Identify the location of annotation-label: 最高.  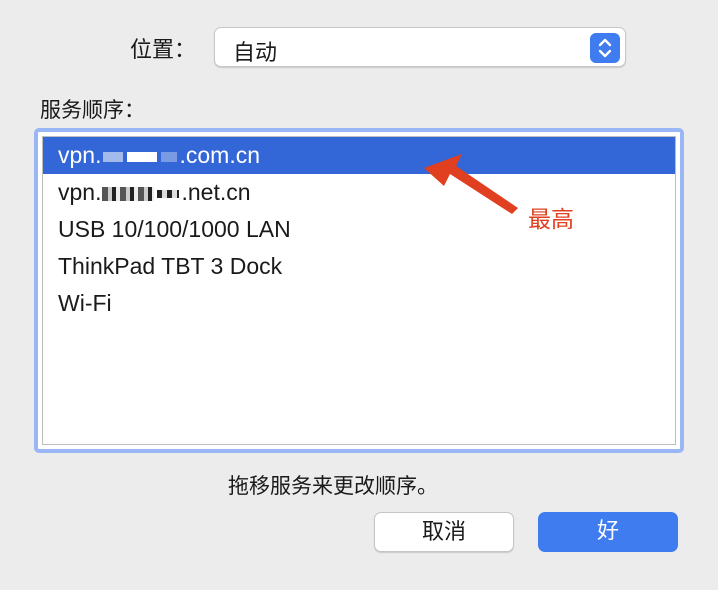
(551, 220).